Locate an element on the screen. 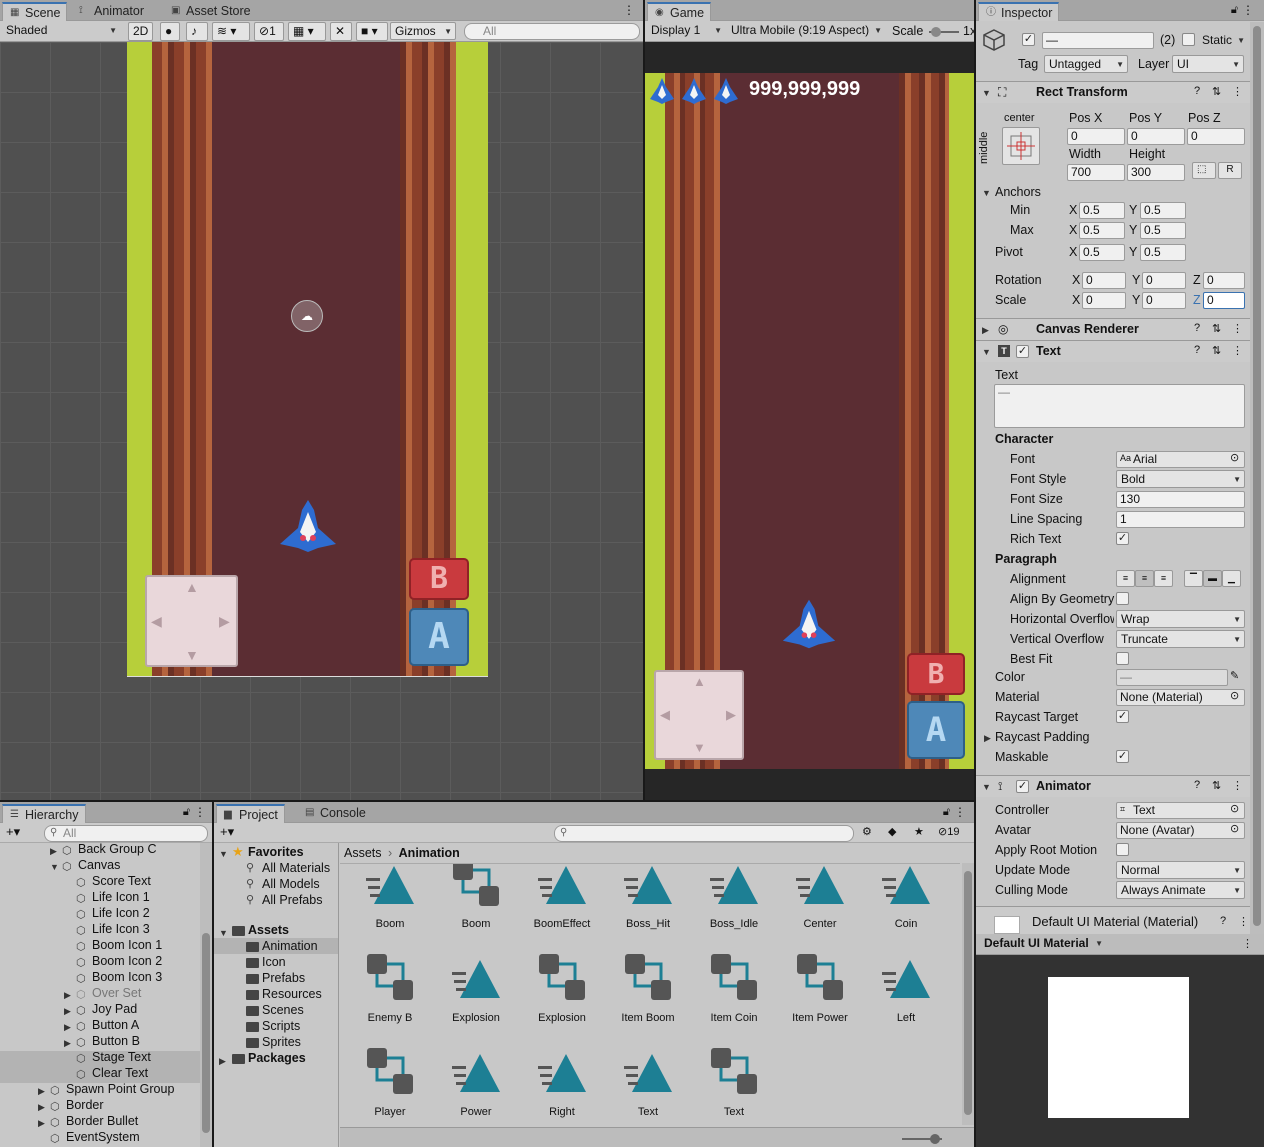  asset-folder-item: Resources is located at coordinates (292, 994).